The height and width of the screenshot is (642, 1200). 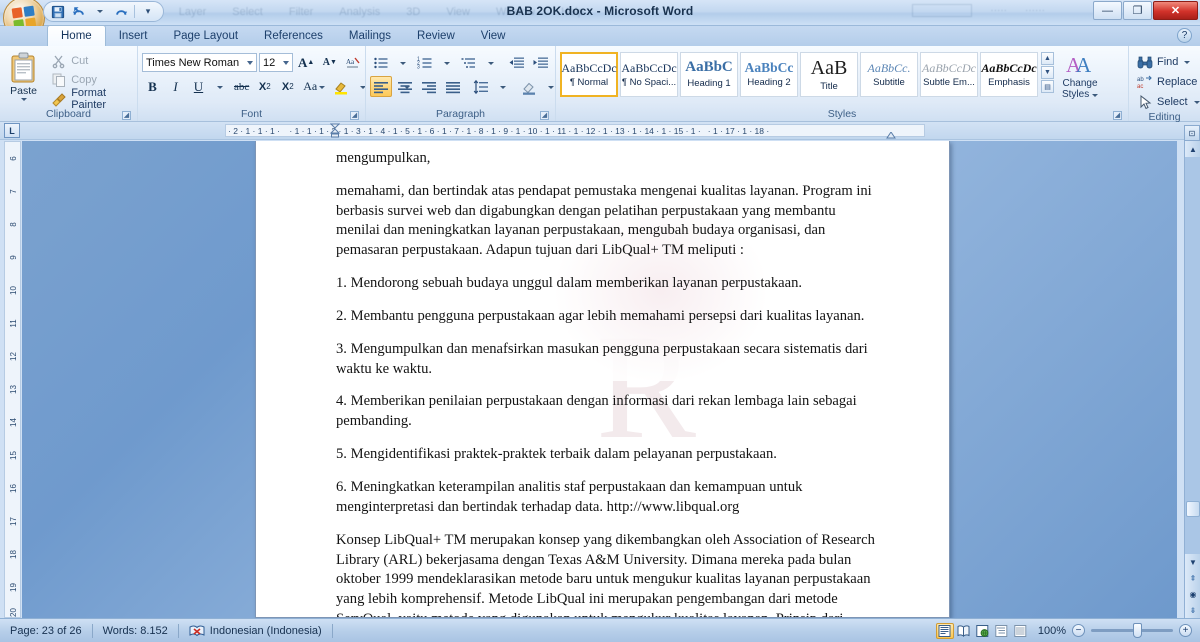 What do you see at coordinates (1107, 10) in the screenshot?
I see `minimize-button: —` at bounding box center [1107, 10].